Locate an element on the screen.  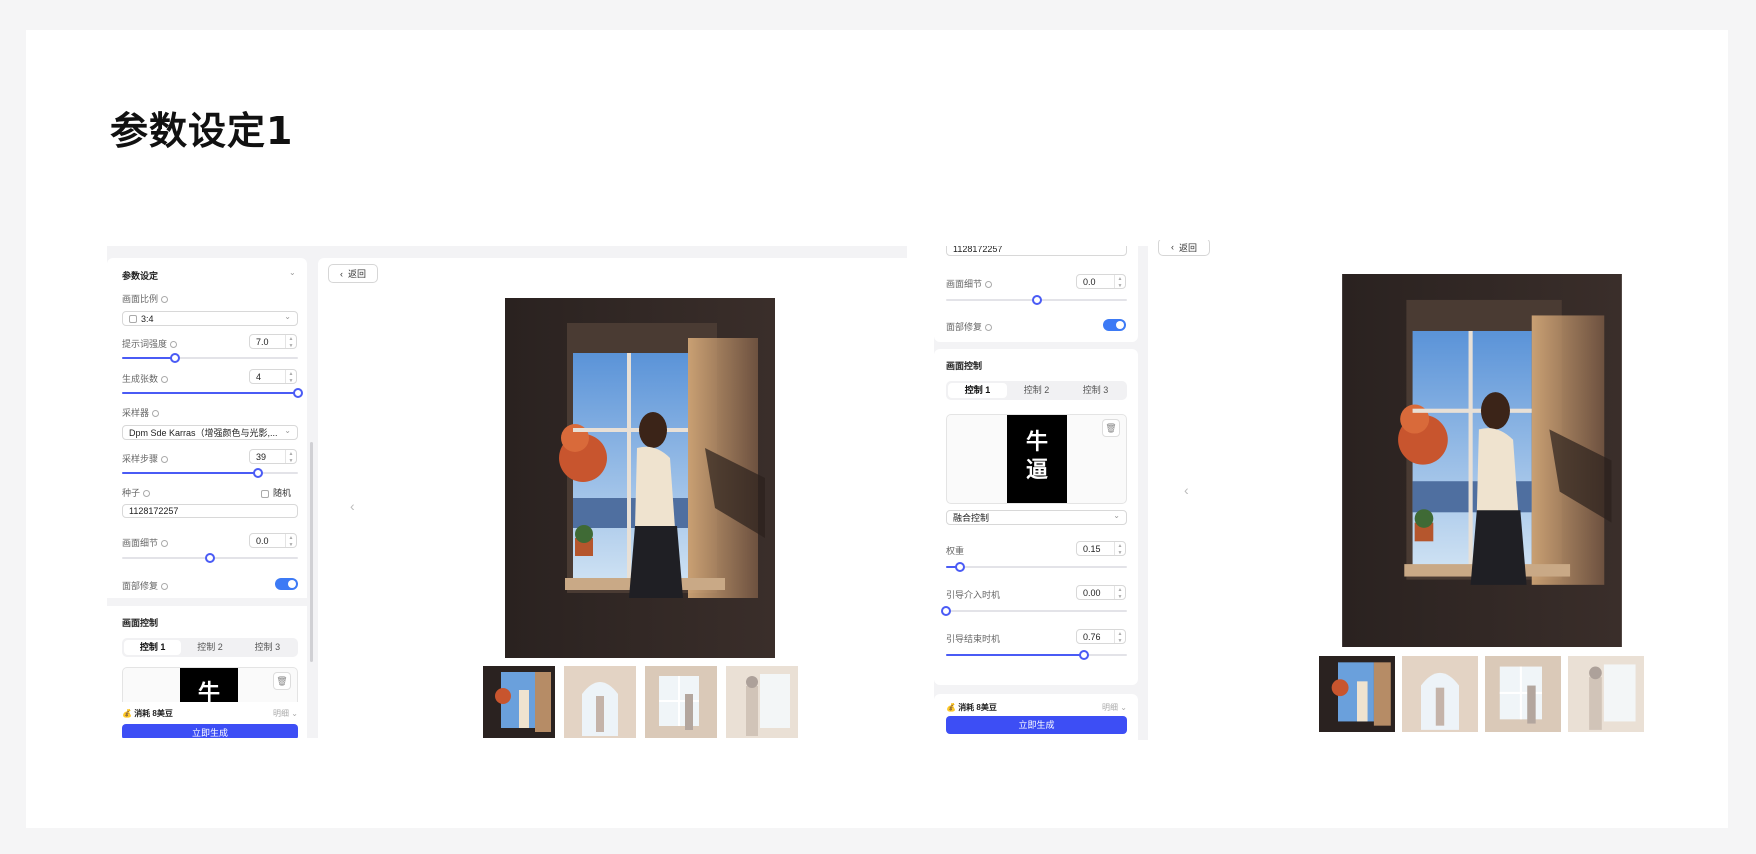
steps-label: 采样步骤 is located at coordinates (145, 458).